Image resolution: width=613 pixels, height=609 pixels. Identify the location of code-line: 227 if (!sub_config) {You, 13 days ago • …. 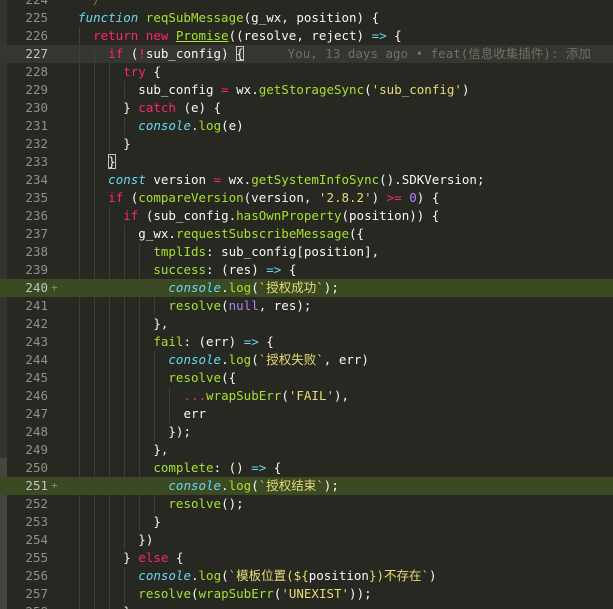
(306, 54).